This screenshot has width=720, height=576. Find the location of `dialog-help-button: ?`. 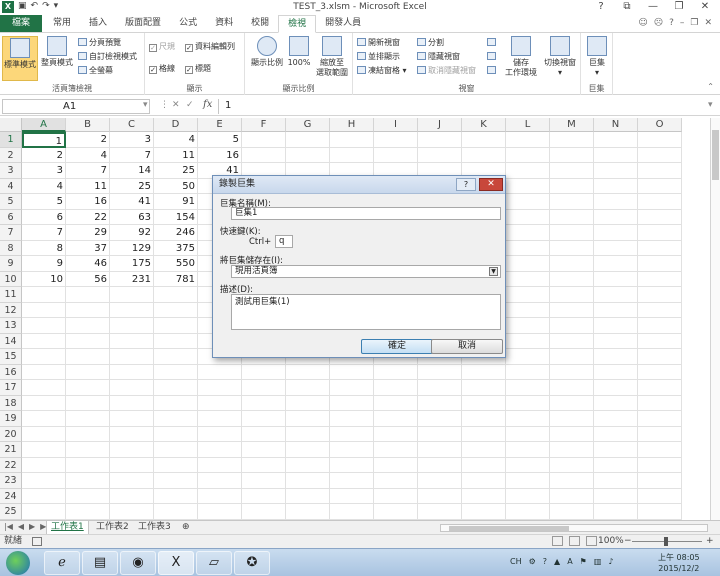

dialog-help-button: ? is located at coordinates (466, 184).